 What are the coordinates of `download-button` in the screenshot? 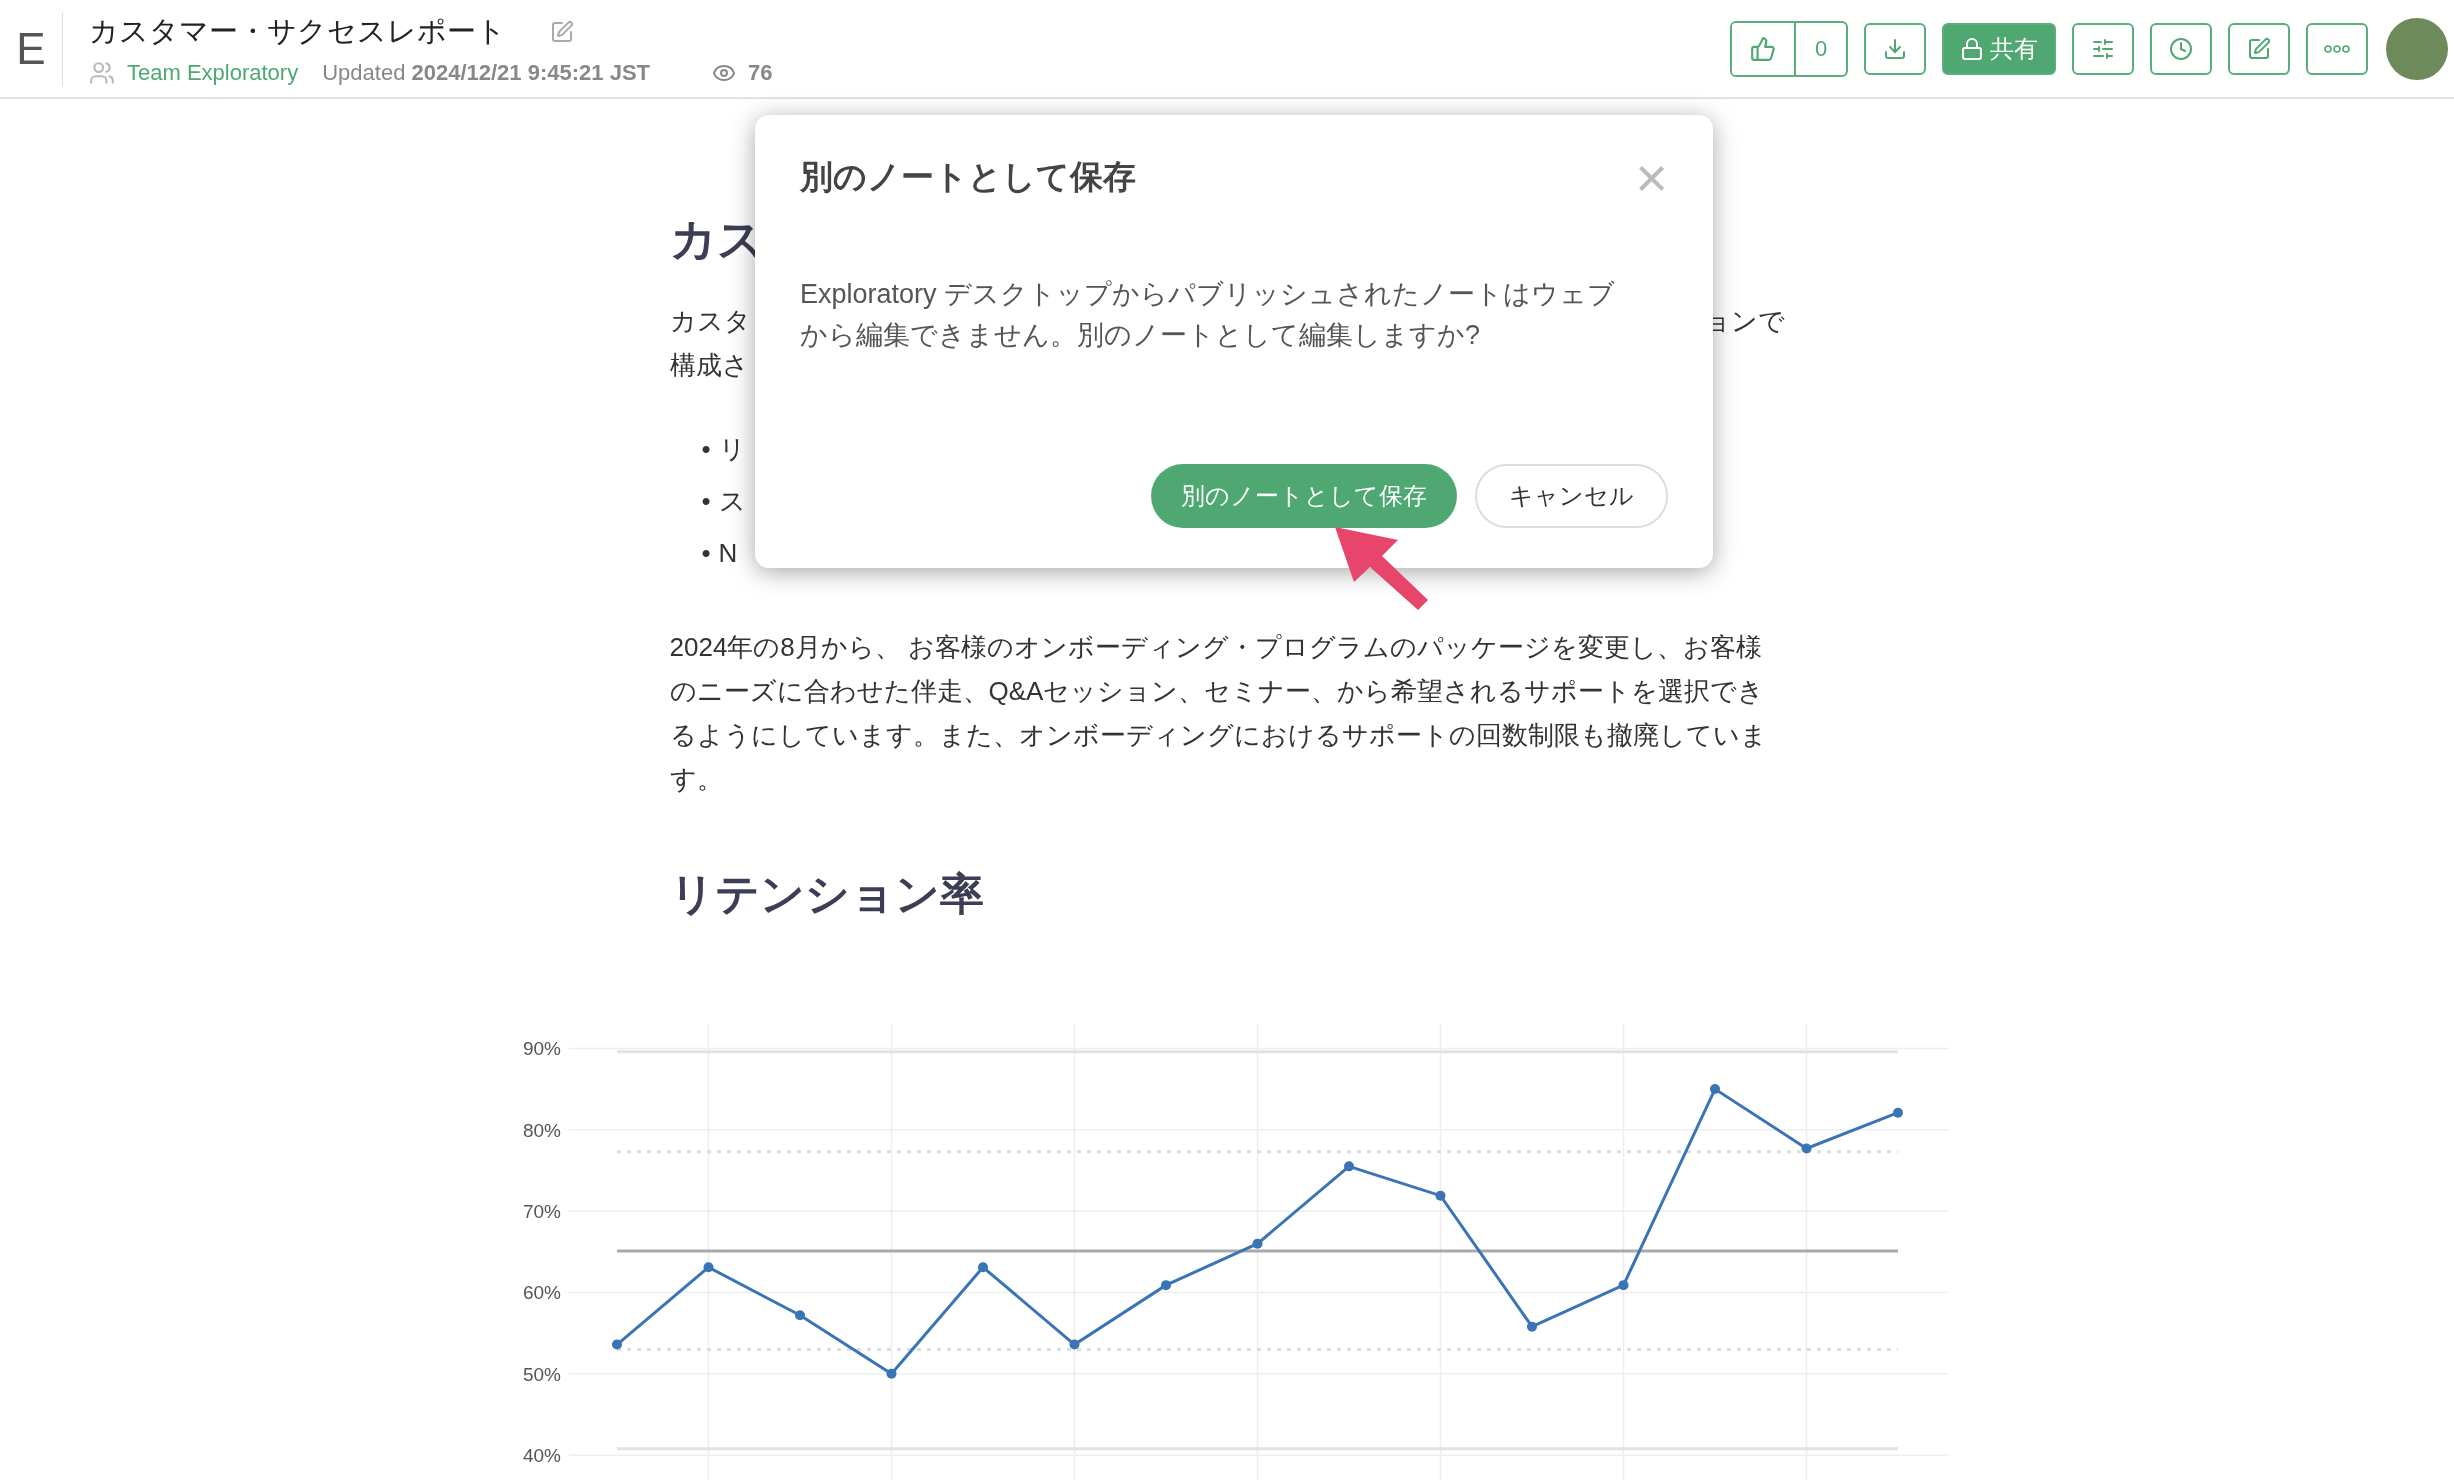 It's located at (1895, 48).